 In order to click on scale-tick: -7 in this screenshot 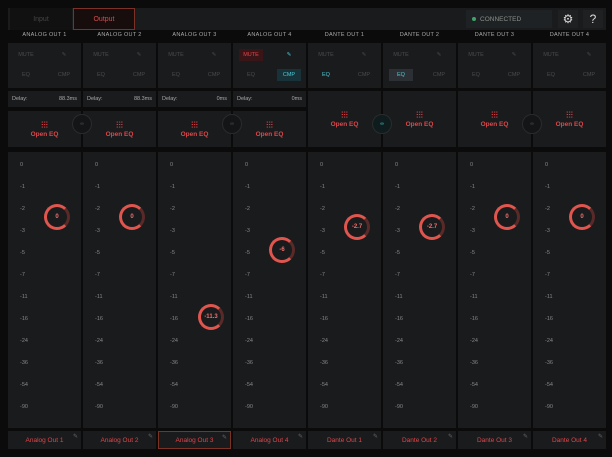, I will do `click(247, 275)`.